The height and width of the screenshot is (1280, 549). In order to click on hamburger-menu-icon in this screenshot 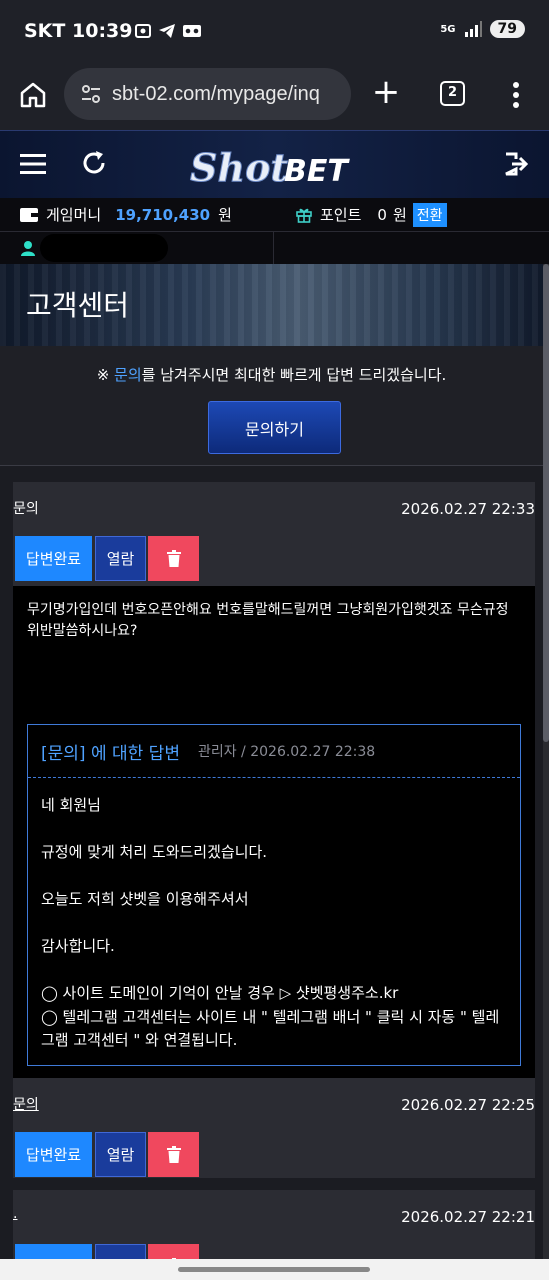, I will do `click(33, 164)`.